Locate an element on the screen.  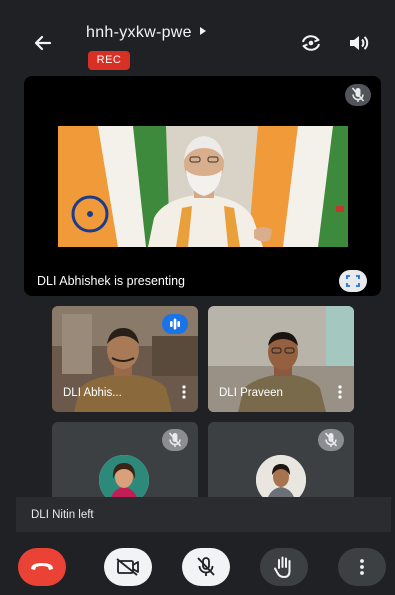
caret-right-icon is located at coordinates (202, 31).